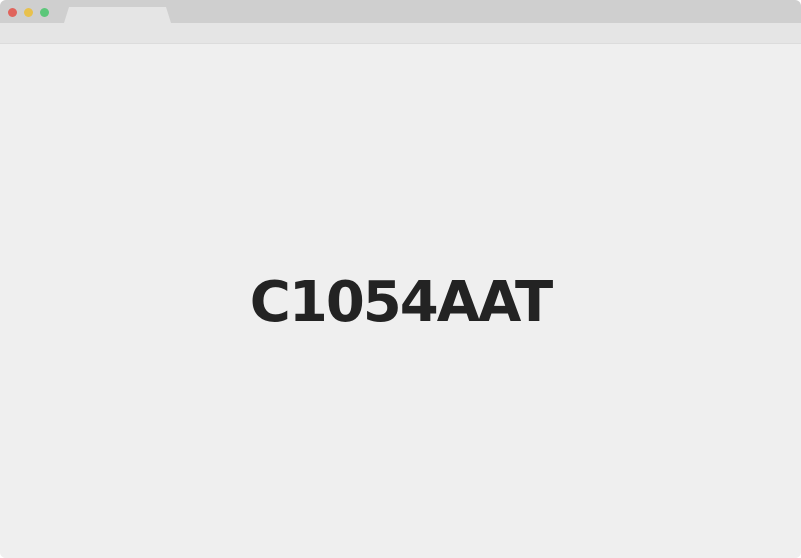 This screenshot has width=801, height=558. Describe the element at coordinates (400, 33) in the screenshot. I see `browser-toolbar` at that location.